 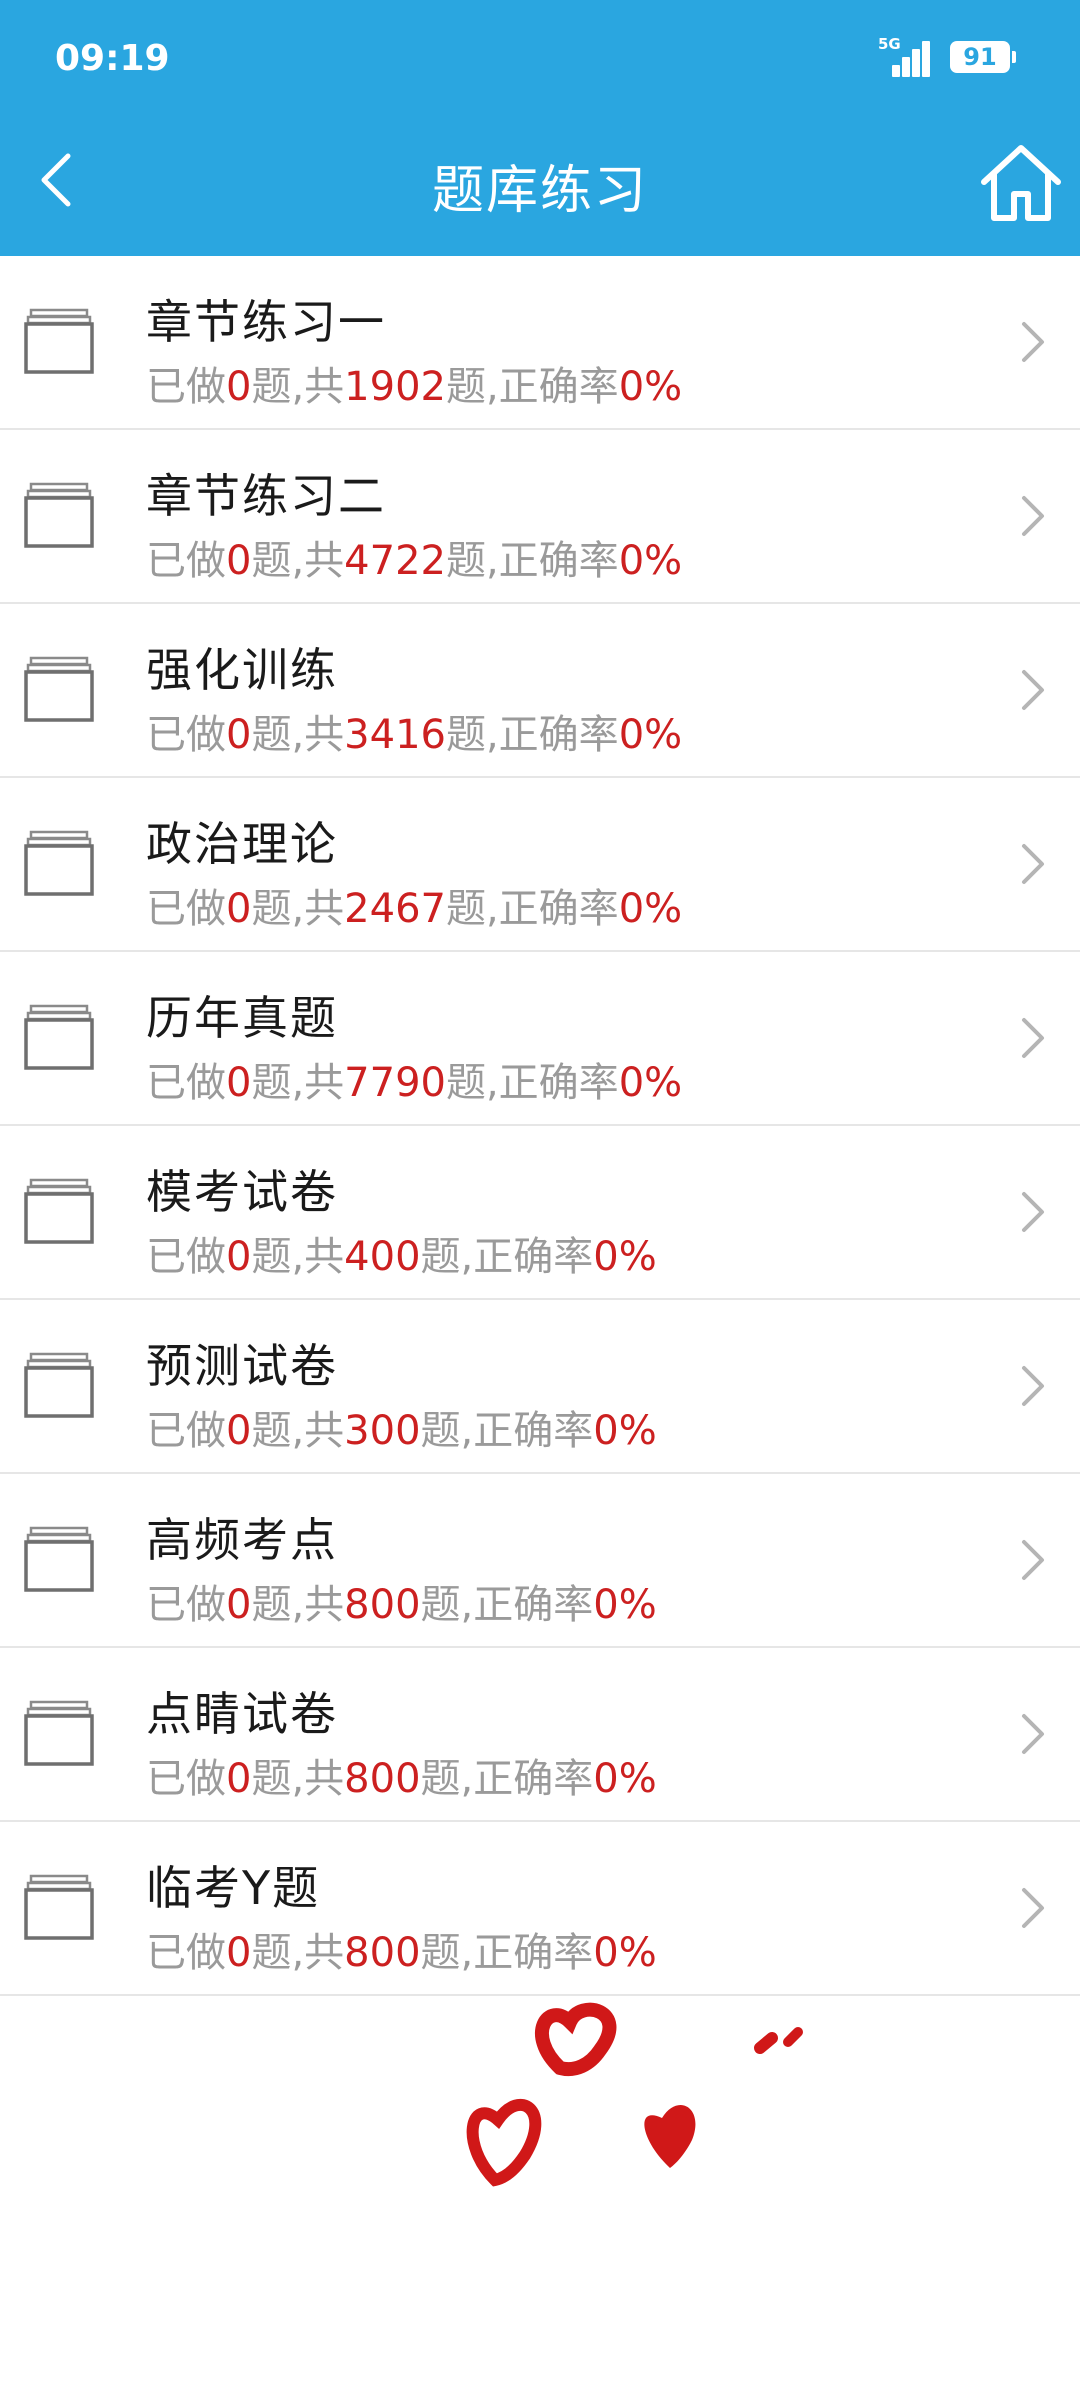 I want to click on list-item: 高频考点 已做0题,共800题,正确率0%, so click(x=540, y=1561).